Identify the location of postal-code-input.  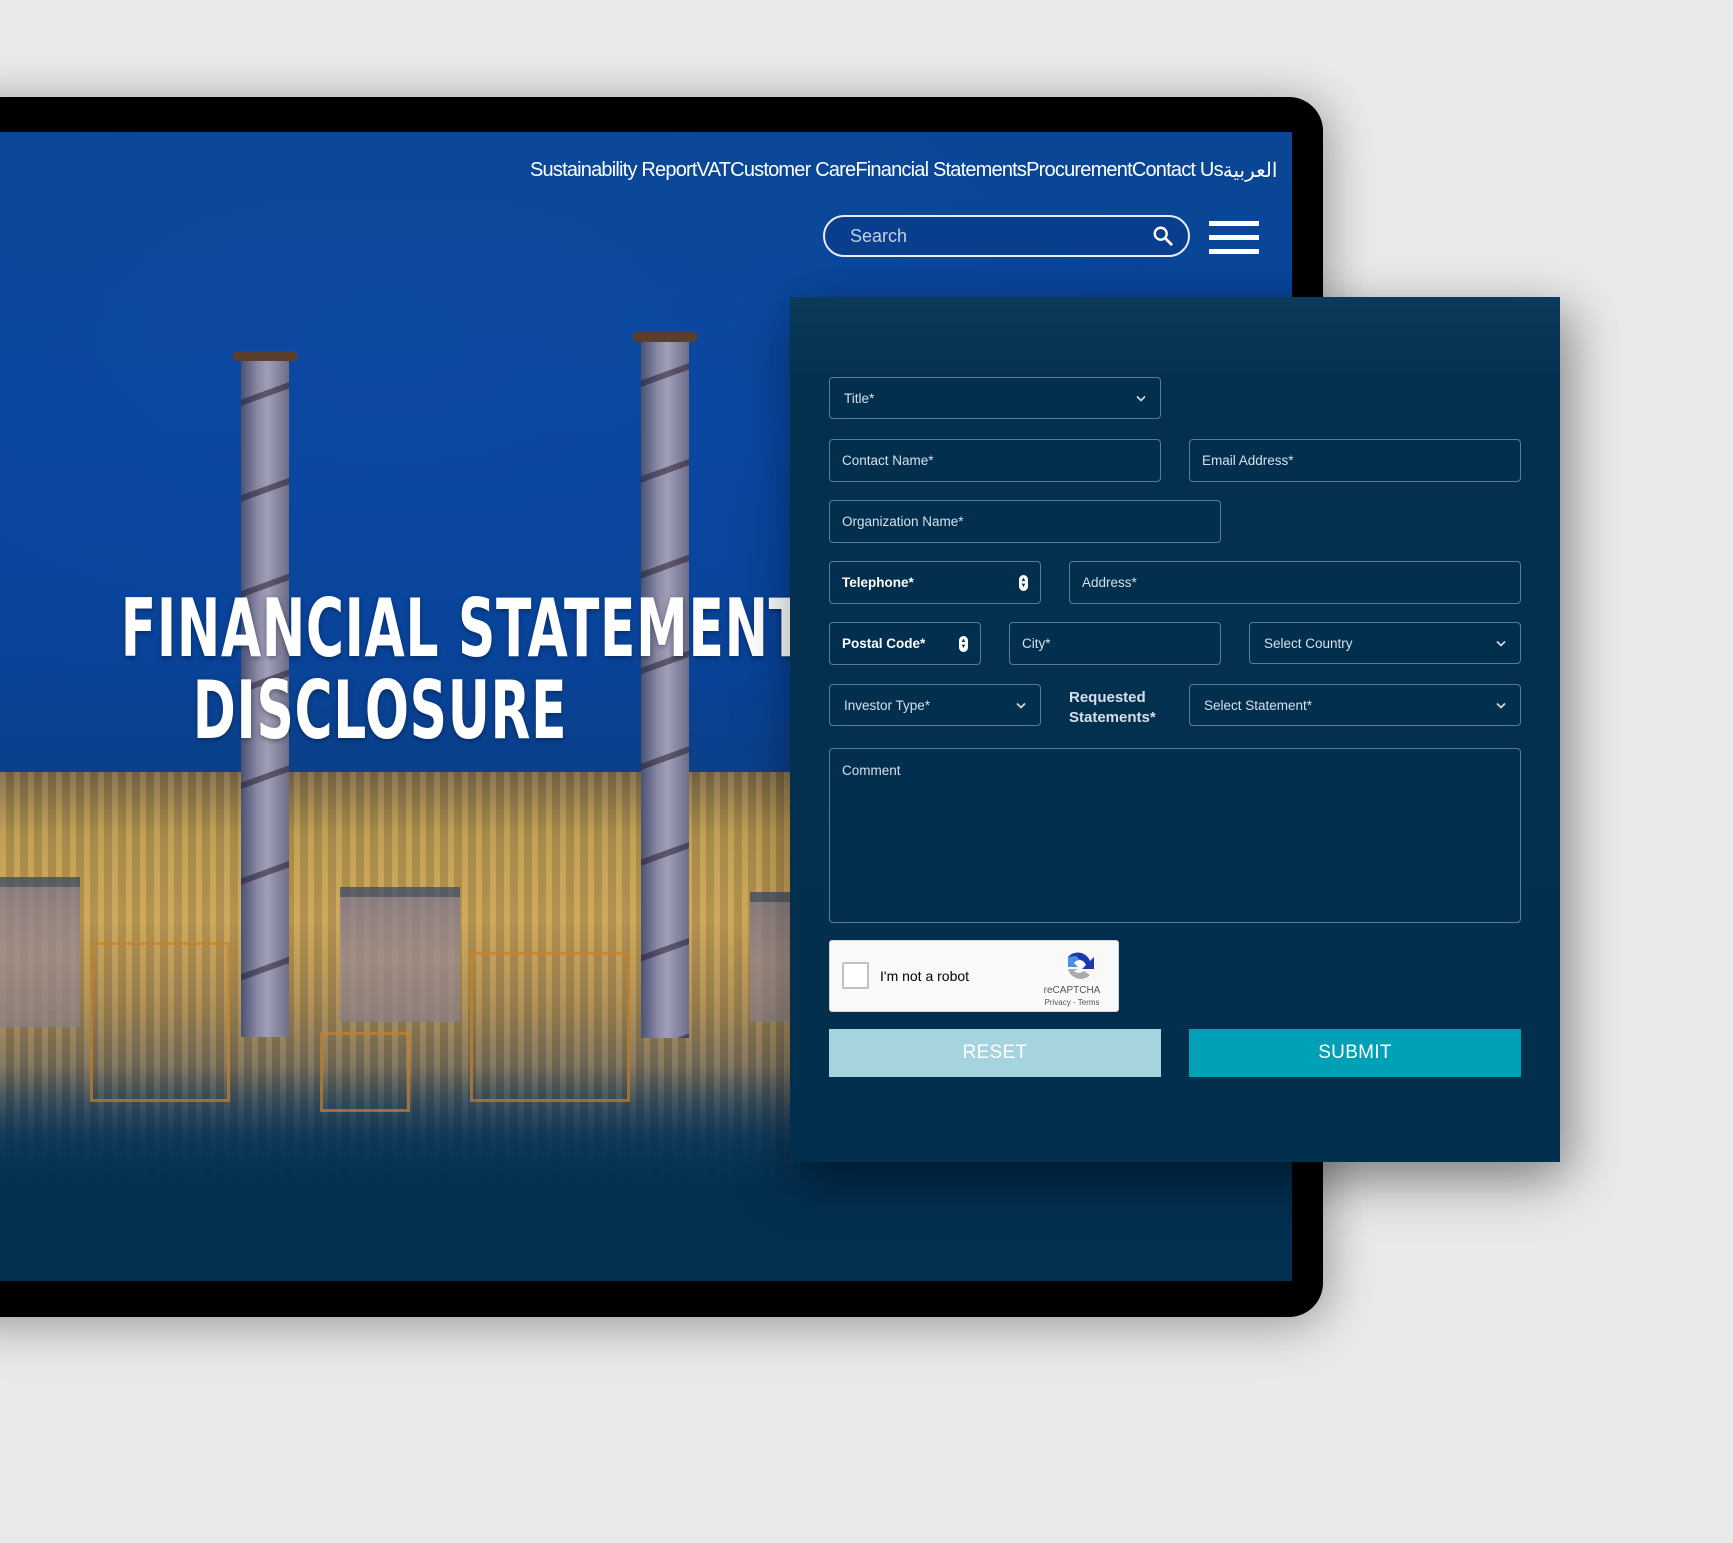
(900, 643).